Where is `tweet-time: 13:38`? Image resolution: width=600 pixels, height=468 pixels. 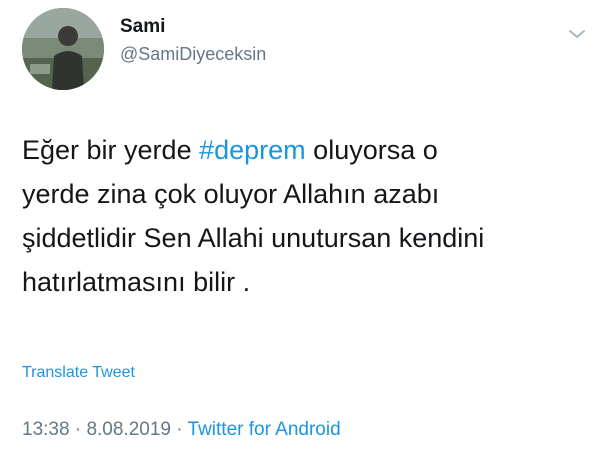
tweet-time: 13:38 is located at coordinates (46, 429).